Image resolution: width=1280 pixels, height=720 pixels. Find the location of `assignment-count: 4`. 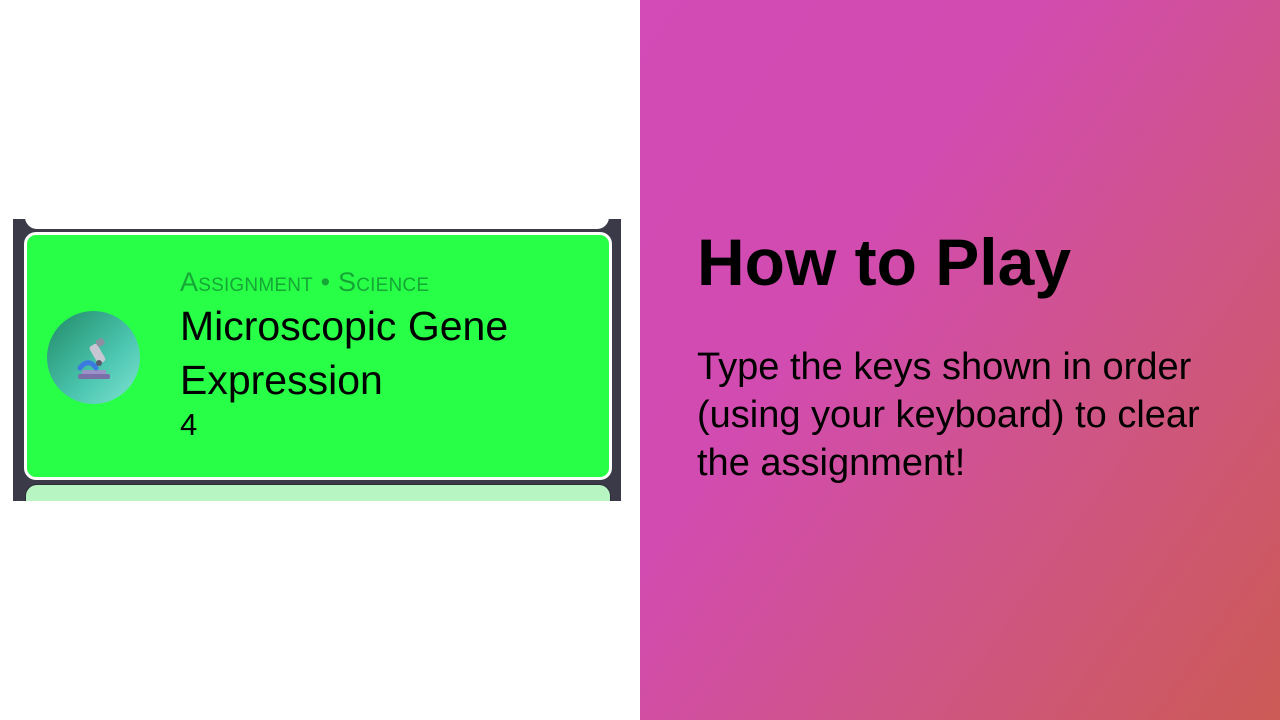

assignment-count: 4 is located at coordinates (189, 424).